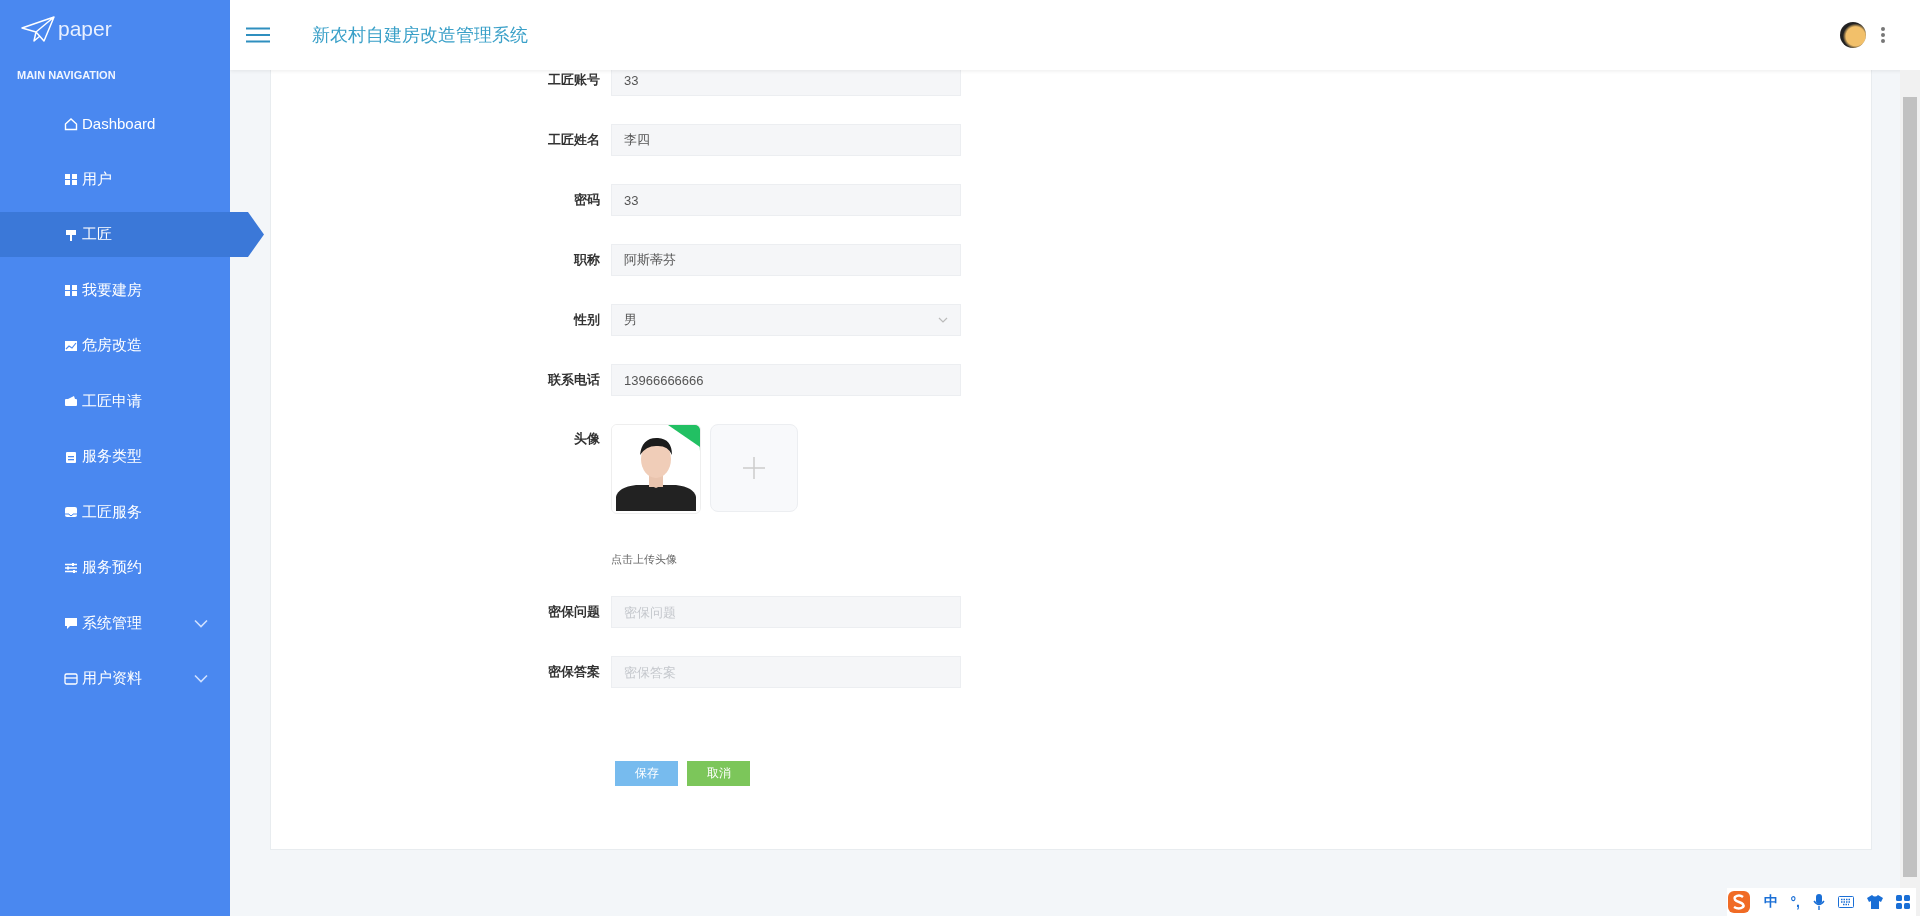 The height and width of the screenshot is (916, 1920). What do you see at coordinates (718, 773) in the screenshot?
I see `cancel-button: 取消` at bounding box center [718, 773].